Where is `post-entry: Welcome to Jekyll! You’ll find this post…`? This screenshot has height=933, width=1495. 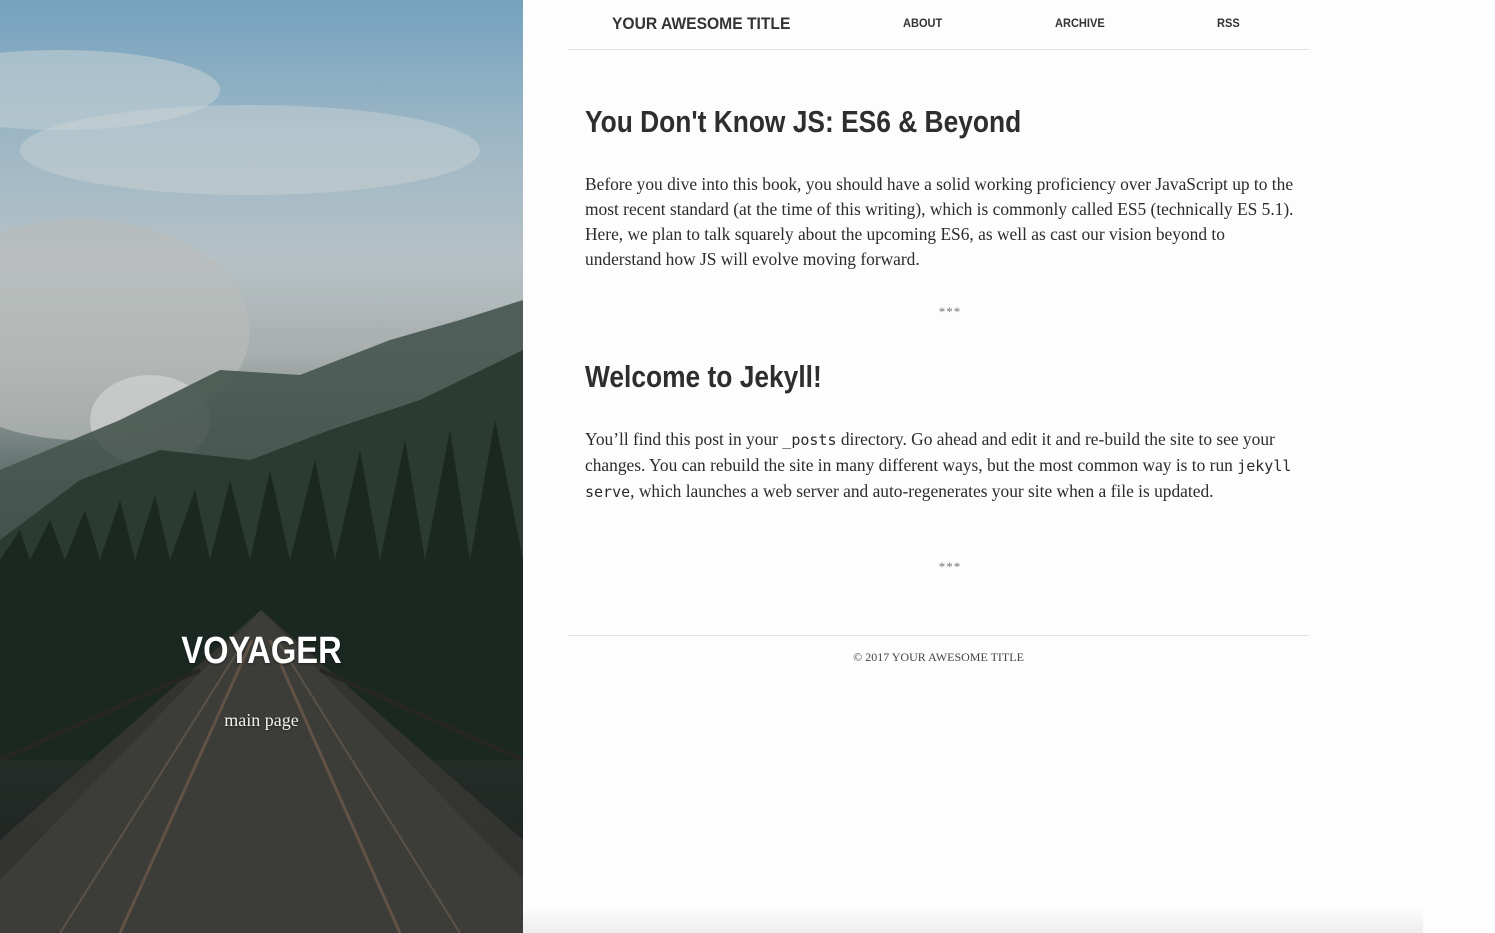
post-entry: Welcome to Jekyll! You’ll find this post… is located at coordinates (940, 432).